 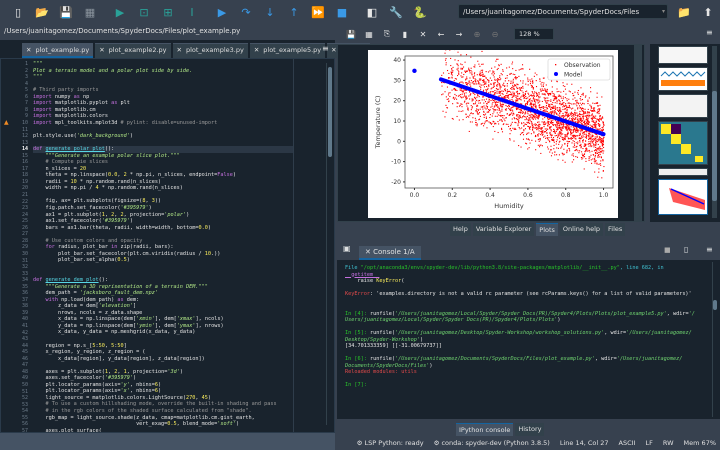 I want to click on step-icon: ↷, so click(x=246, y=12).